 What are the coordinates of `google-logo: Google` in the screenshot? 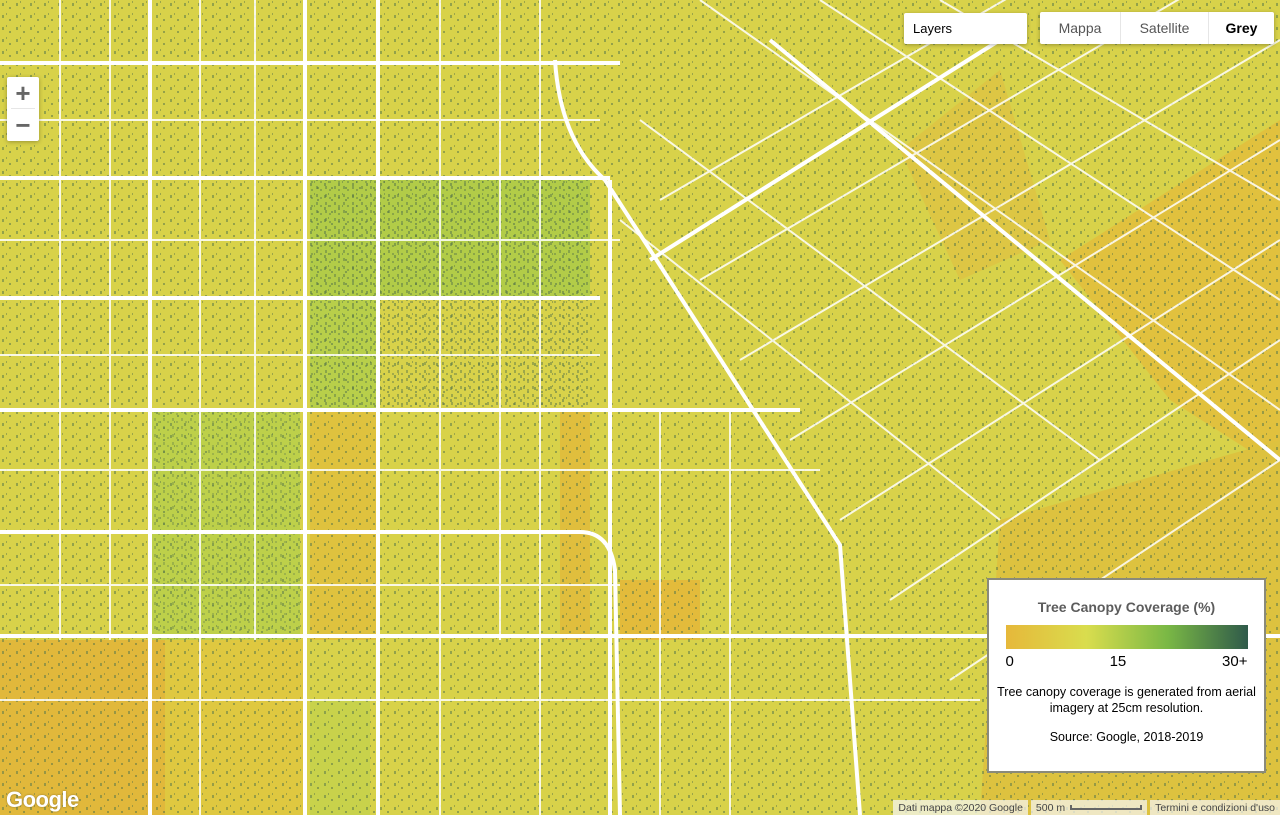 It's located at (42, 800).